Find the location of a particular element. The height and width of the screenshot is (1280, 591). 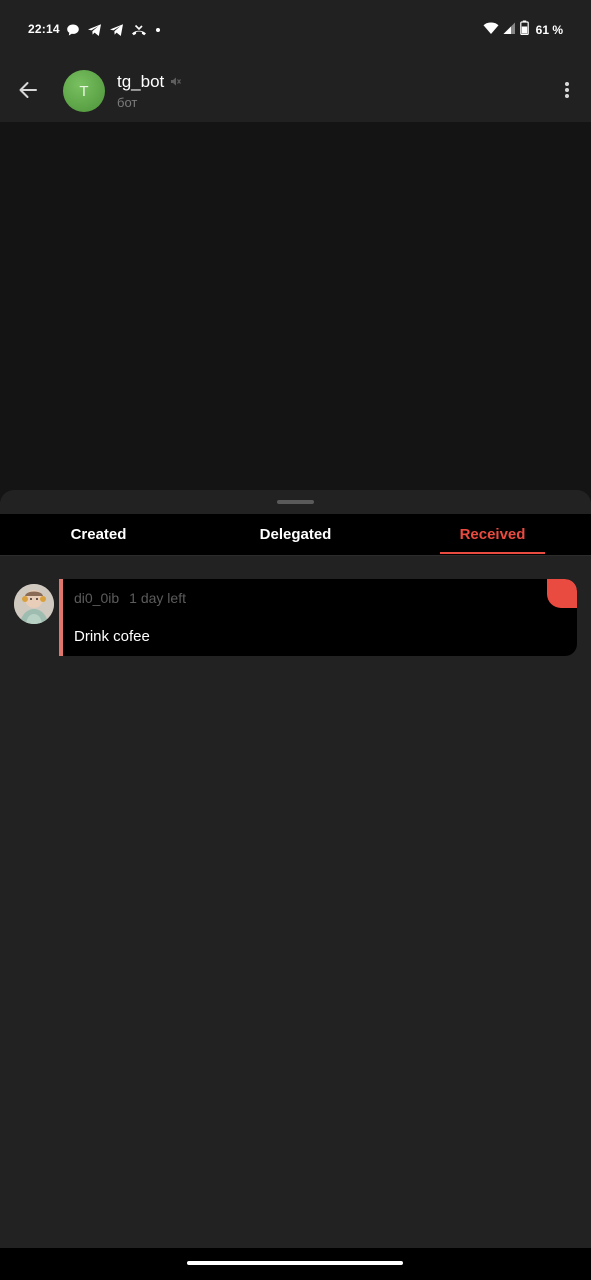

chat-bubble-icon is located at coordinates (73, 30).